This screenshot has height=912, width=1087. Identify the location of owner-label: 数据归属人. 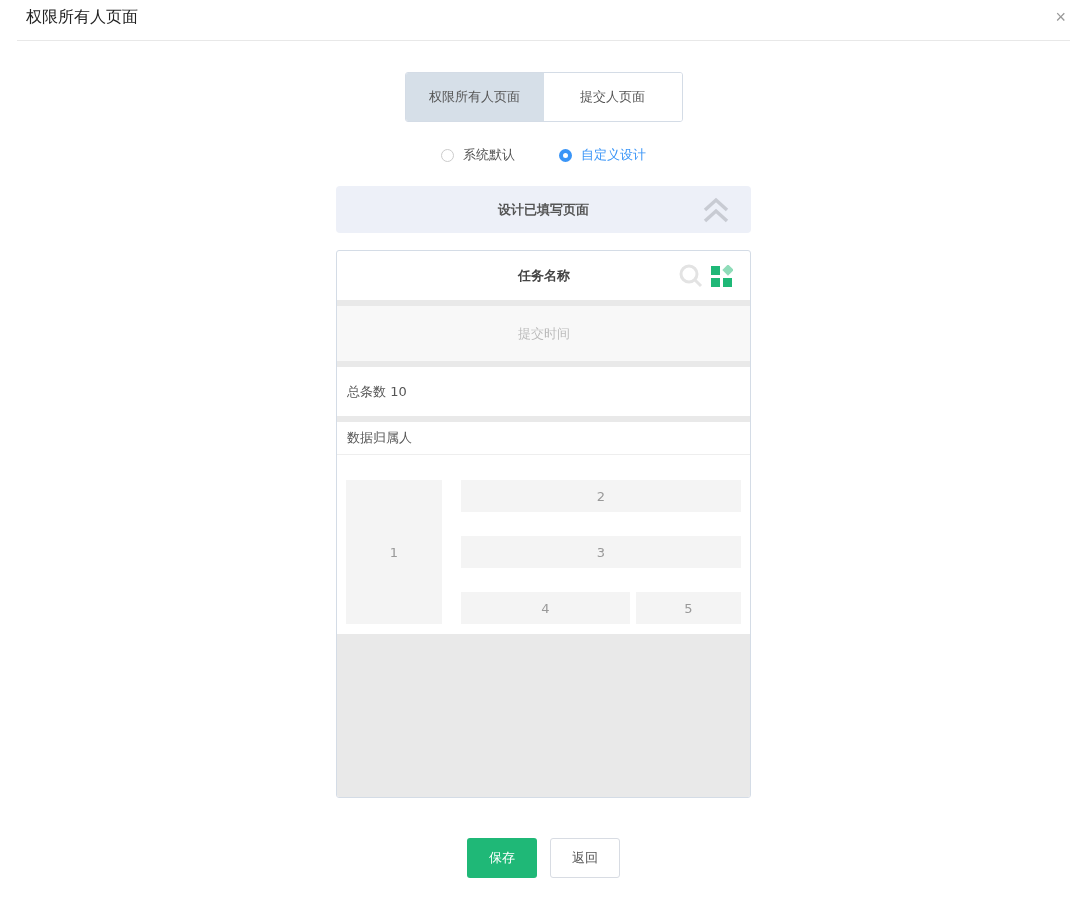
(379, 438).